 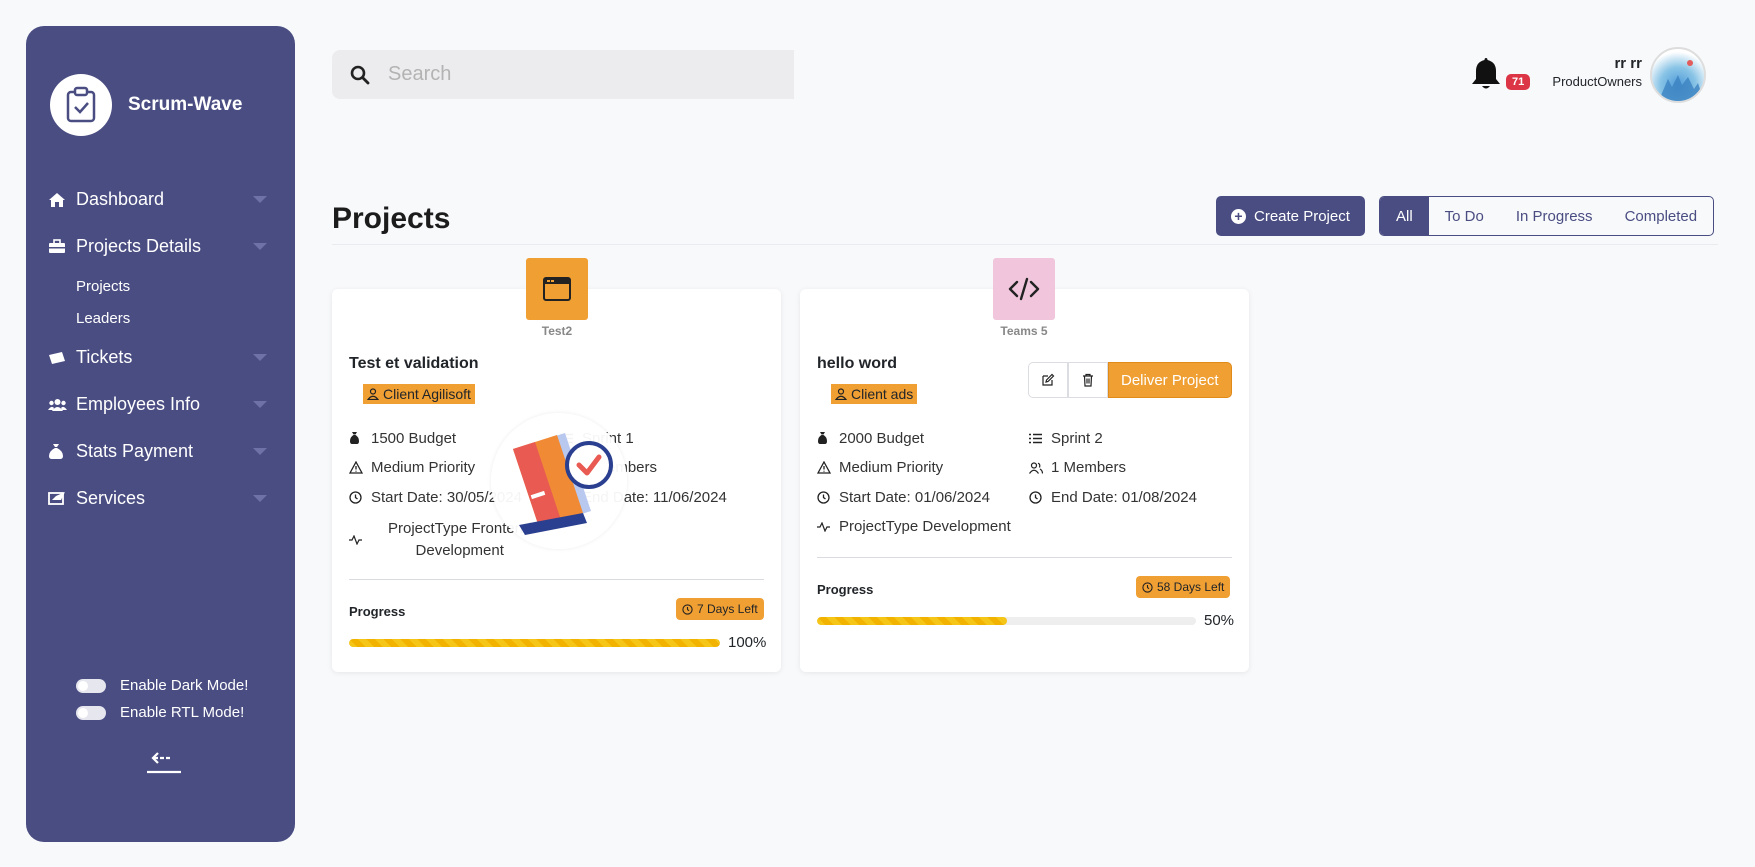 What do you see at coordinates (857, 363) in the screenshot?
I see `project-title: hello word` at bounding box center [857, 363].